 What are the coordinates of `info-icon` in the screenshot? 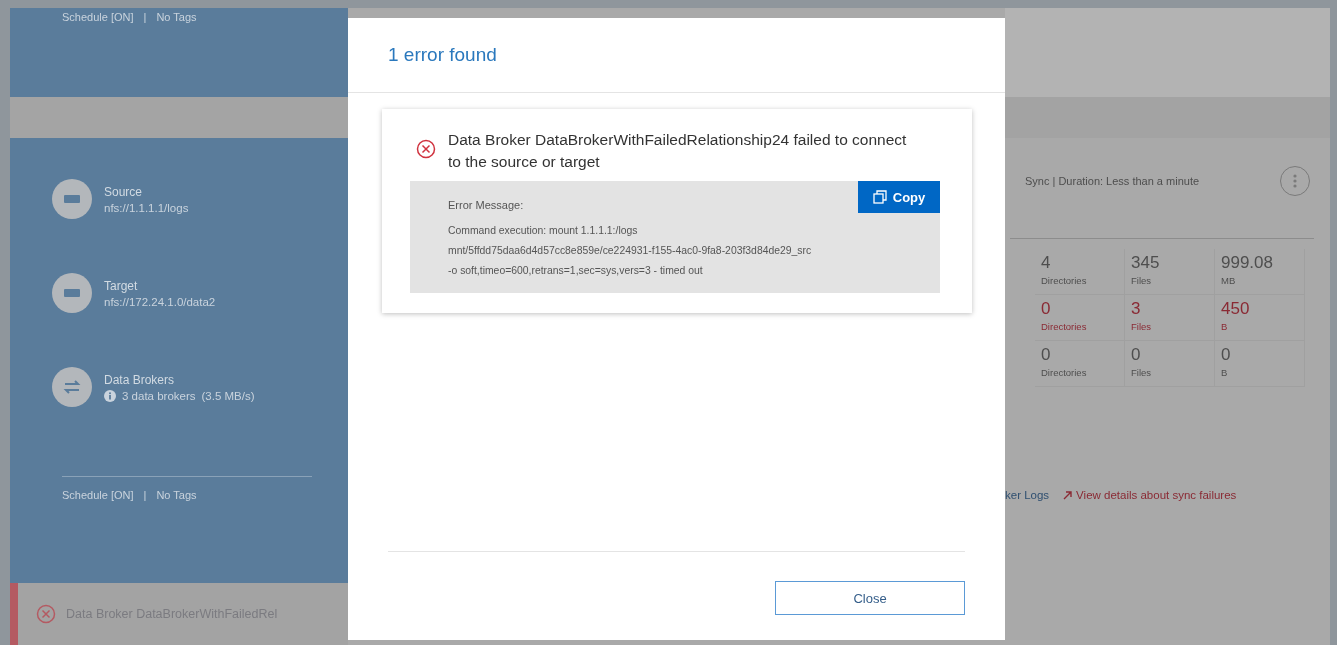 It's located at (110, 395).